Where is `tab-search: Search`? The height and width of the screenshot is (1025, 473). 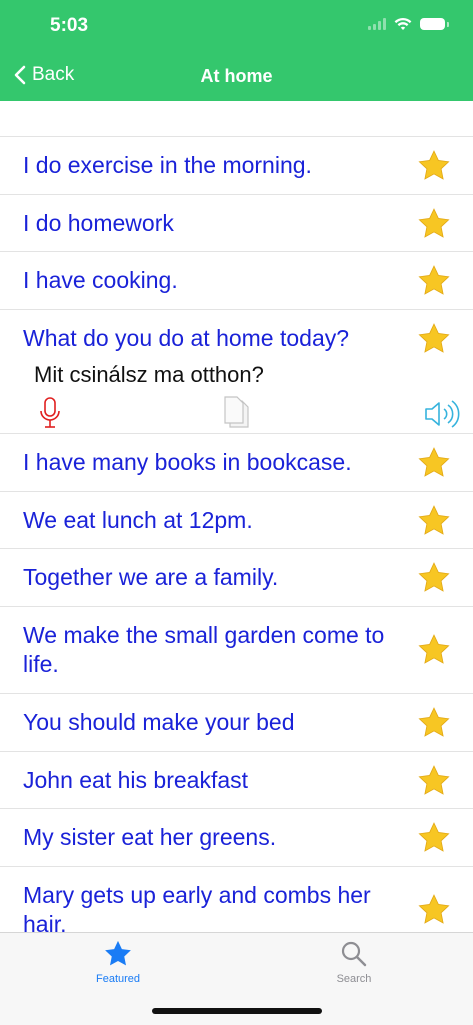
tab-search: Search is located at coordinates (354, 962).